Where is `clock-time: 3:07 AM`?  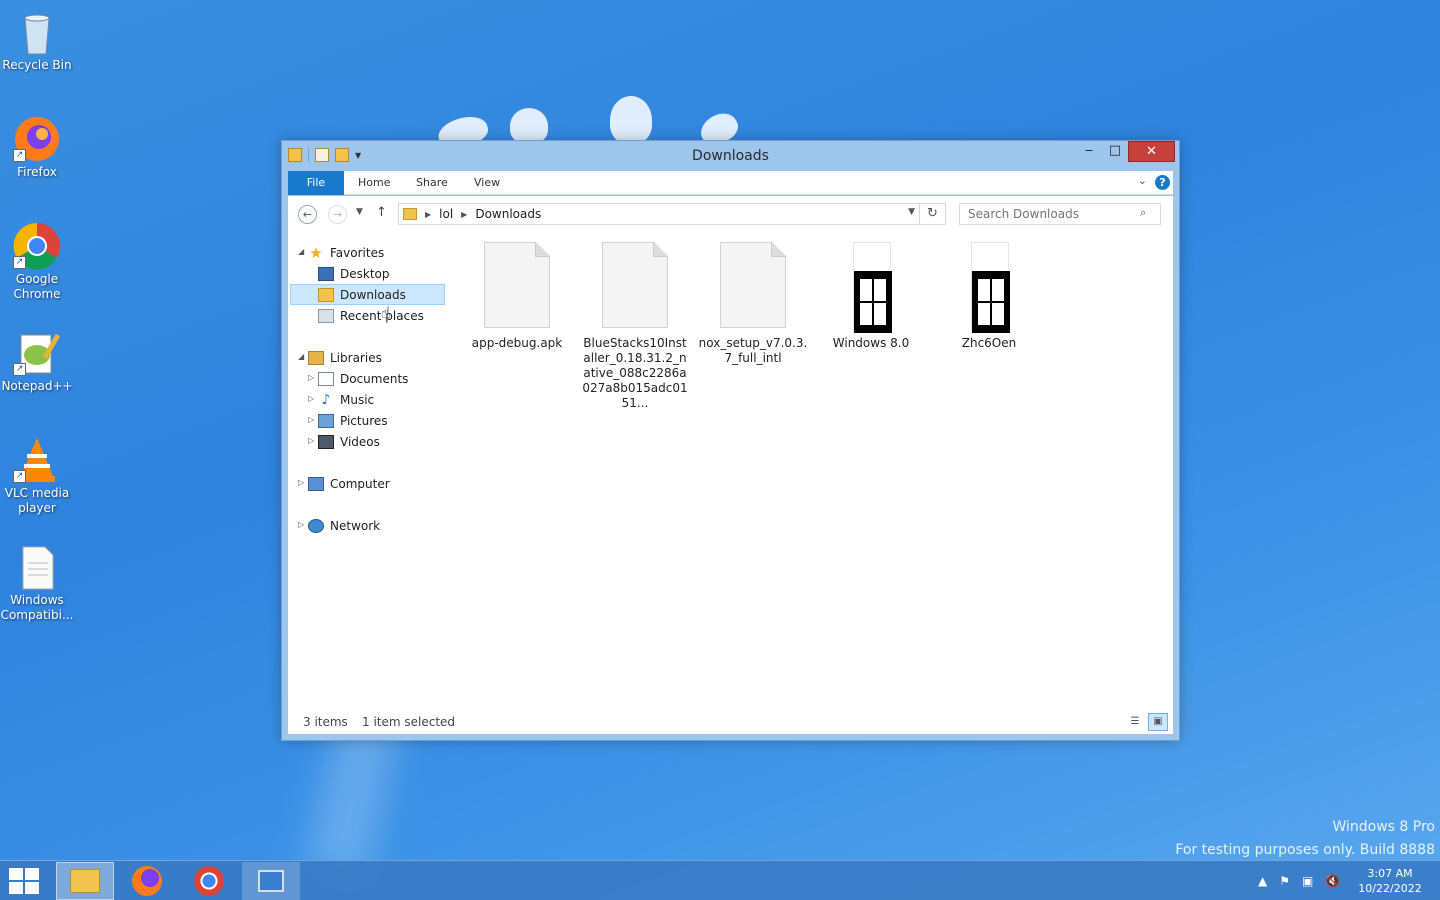
clock-time: 3:07 AM is located at coordinates (1390, 873).